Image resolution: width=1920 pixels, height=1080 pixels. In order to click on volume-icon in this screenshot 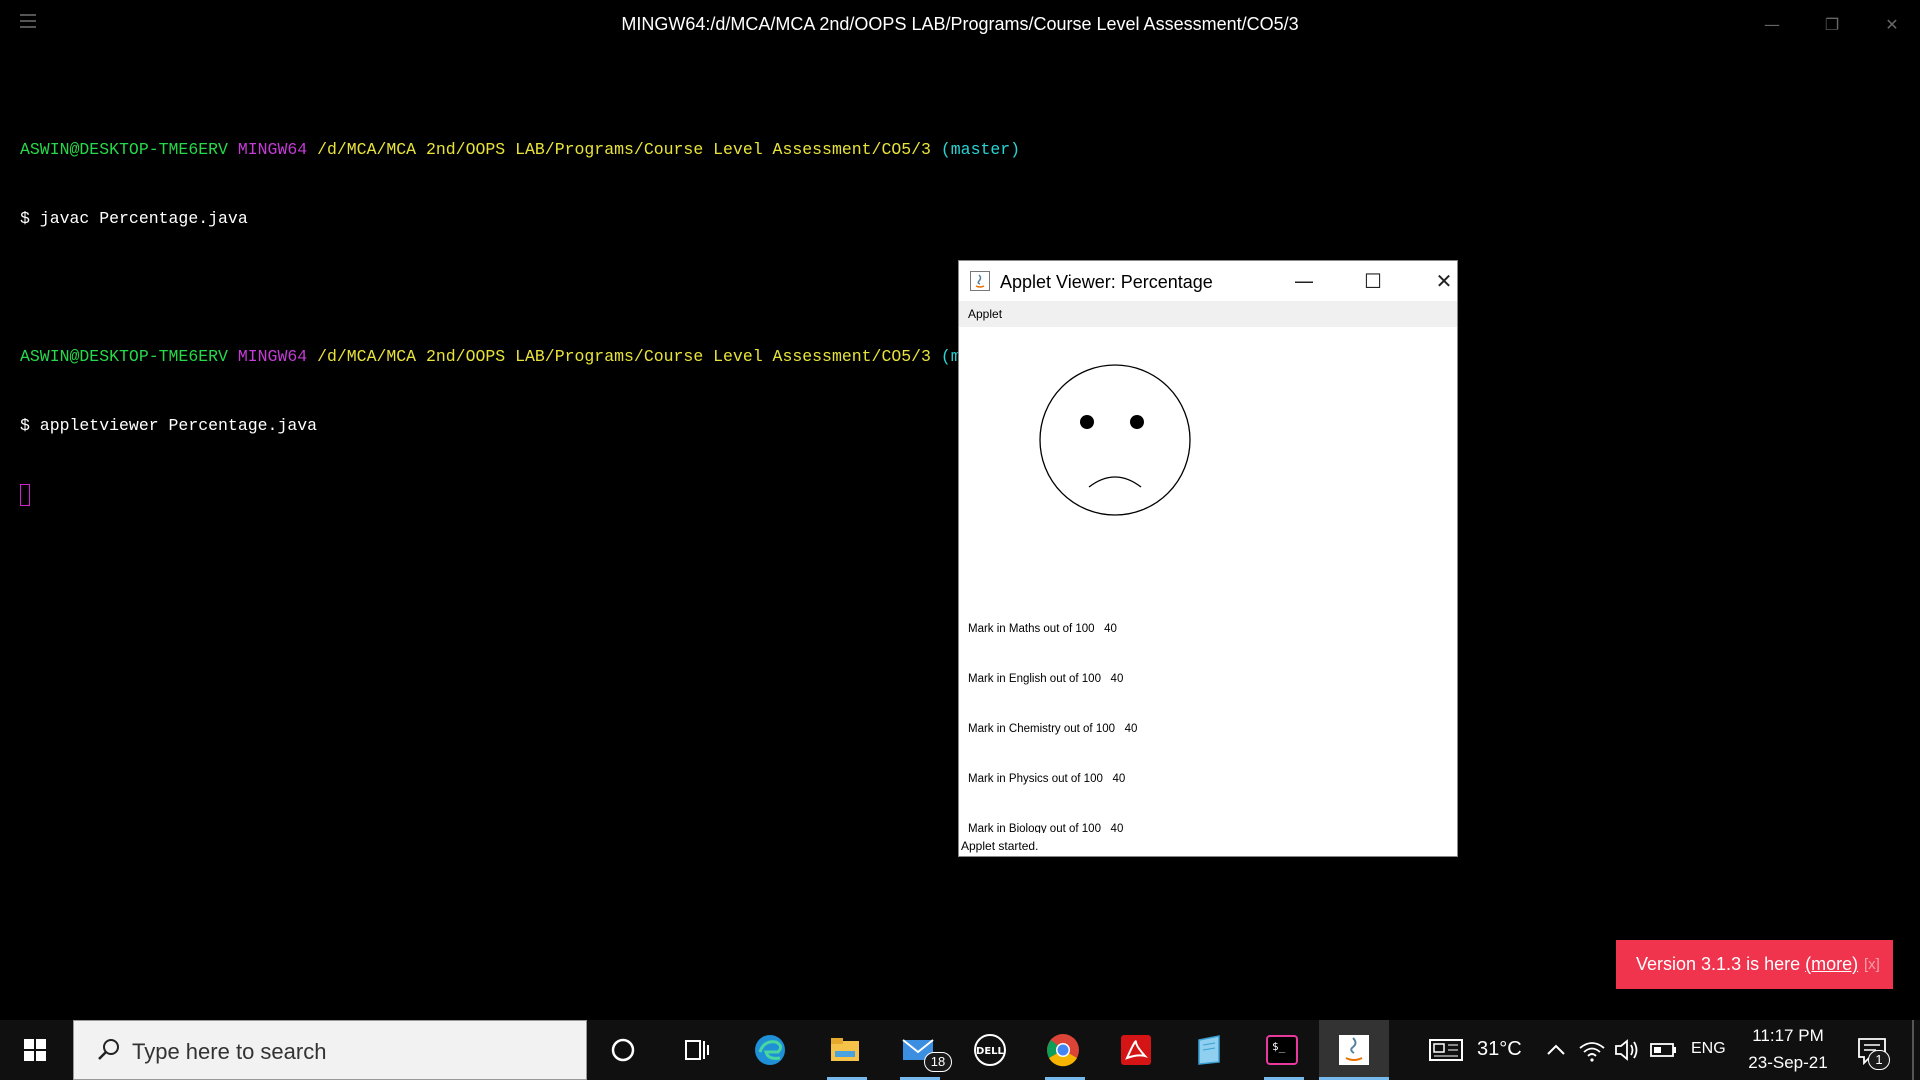, I will do `click(1626, 1050)`.